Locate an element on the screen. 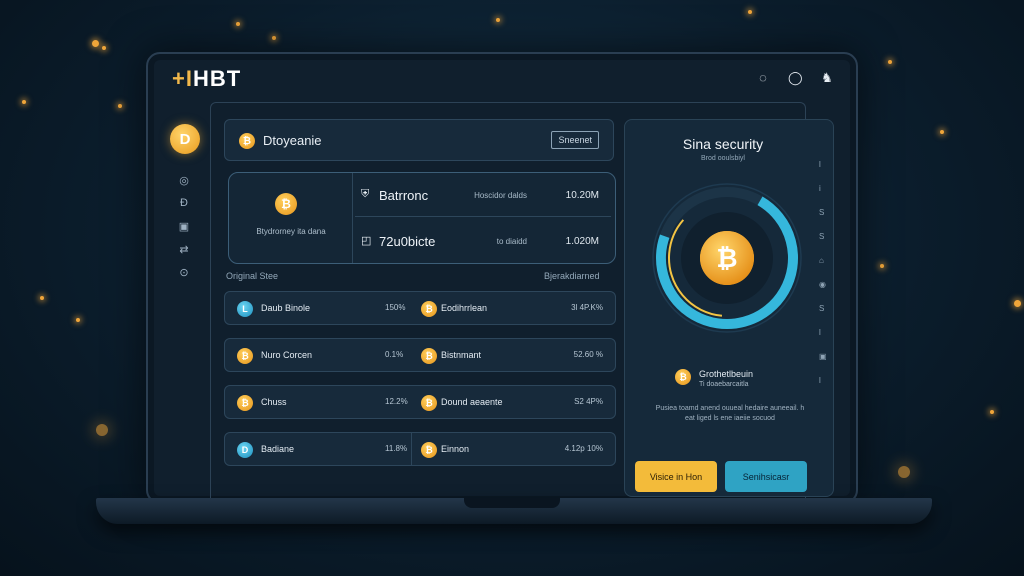  security-subtitle: Brod ooulsbiyl is located at coordinates (723, 158).